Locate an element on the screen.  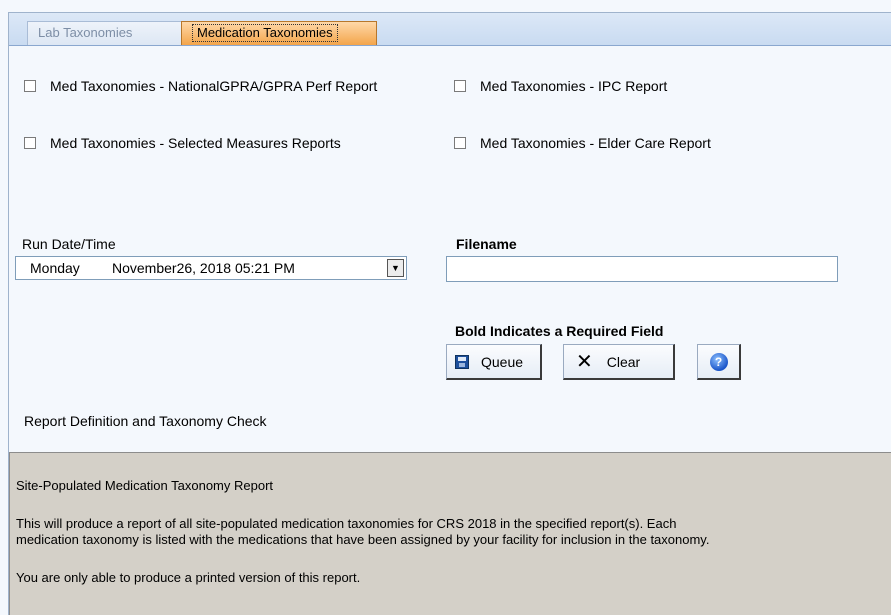
run-date-datetime: November26, 2018 05:21 PM is located at coordinates (203, 268).